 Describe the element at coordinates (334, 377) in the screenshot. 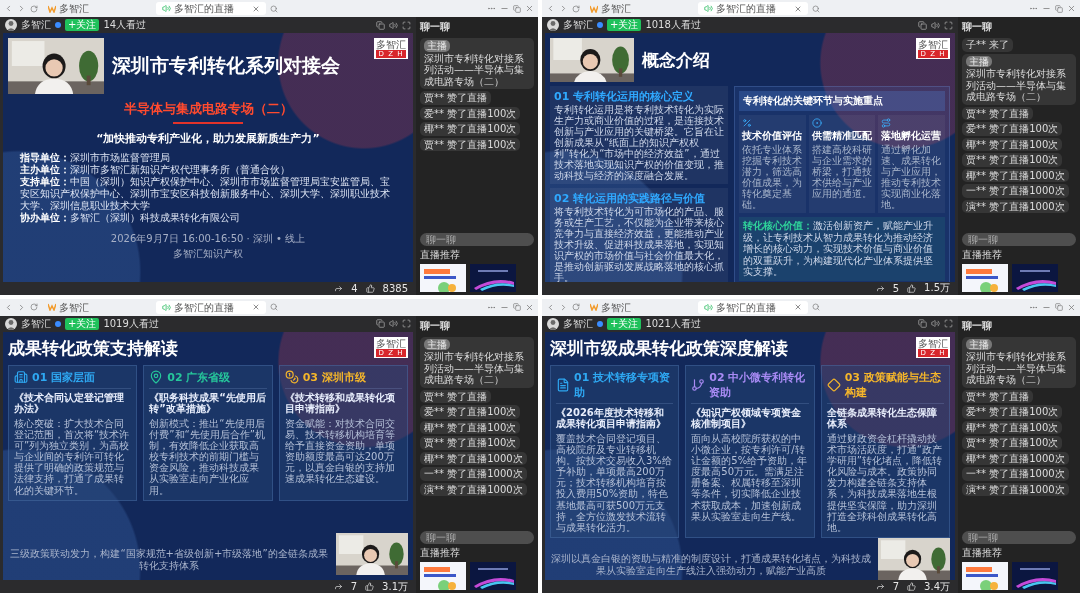

I see `card-heading: 03 深圳市级` at that location.